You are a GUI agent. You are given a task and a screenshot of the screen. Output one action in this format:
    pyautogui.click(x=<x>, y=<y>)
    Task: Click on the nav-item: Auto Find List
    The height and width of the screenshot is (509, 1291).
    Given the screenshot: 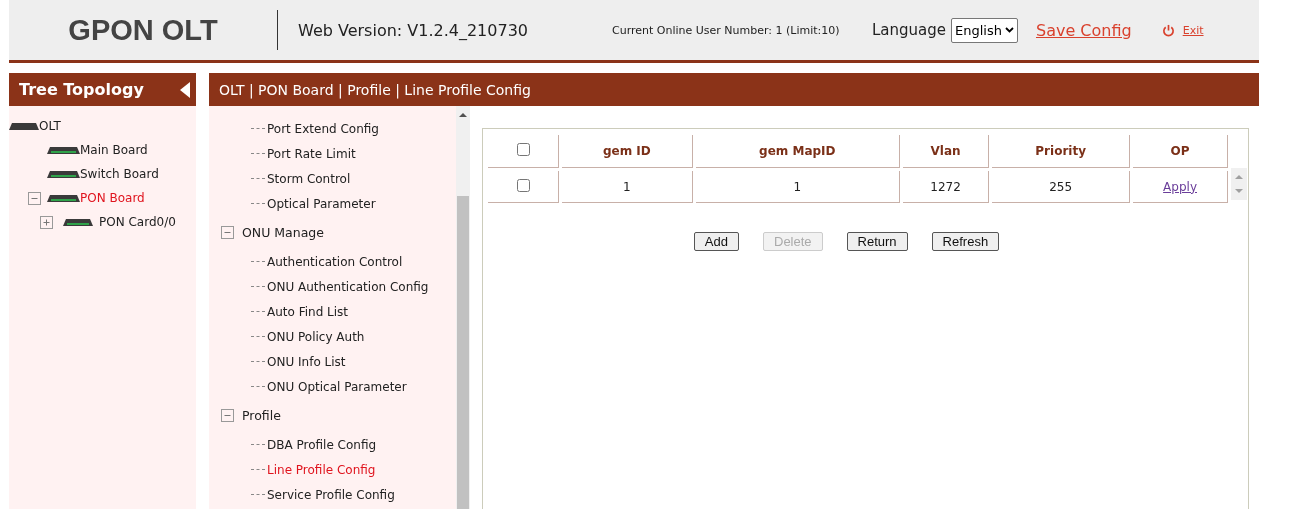 What is the action you would take?
    pyautogui.click(x=308, y=311)
    